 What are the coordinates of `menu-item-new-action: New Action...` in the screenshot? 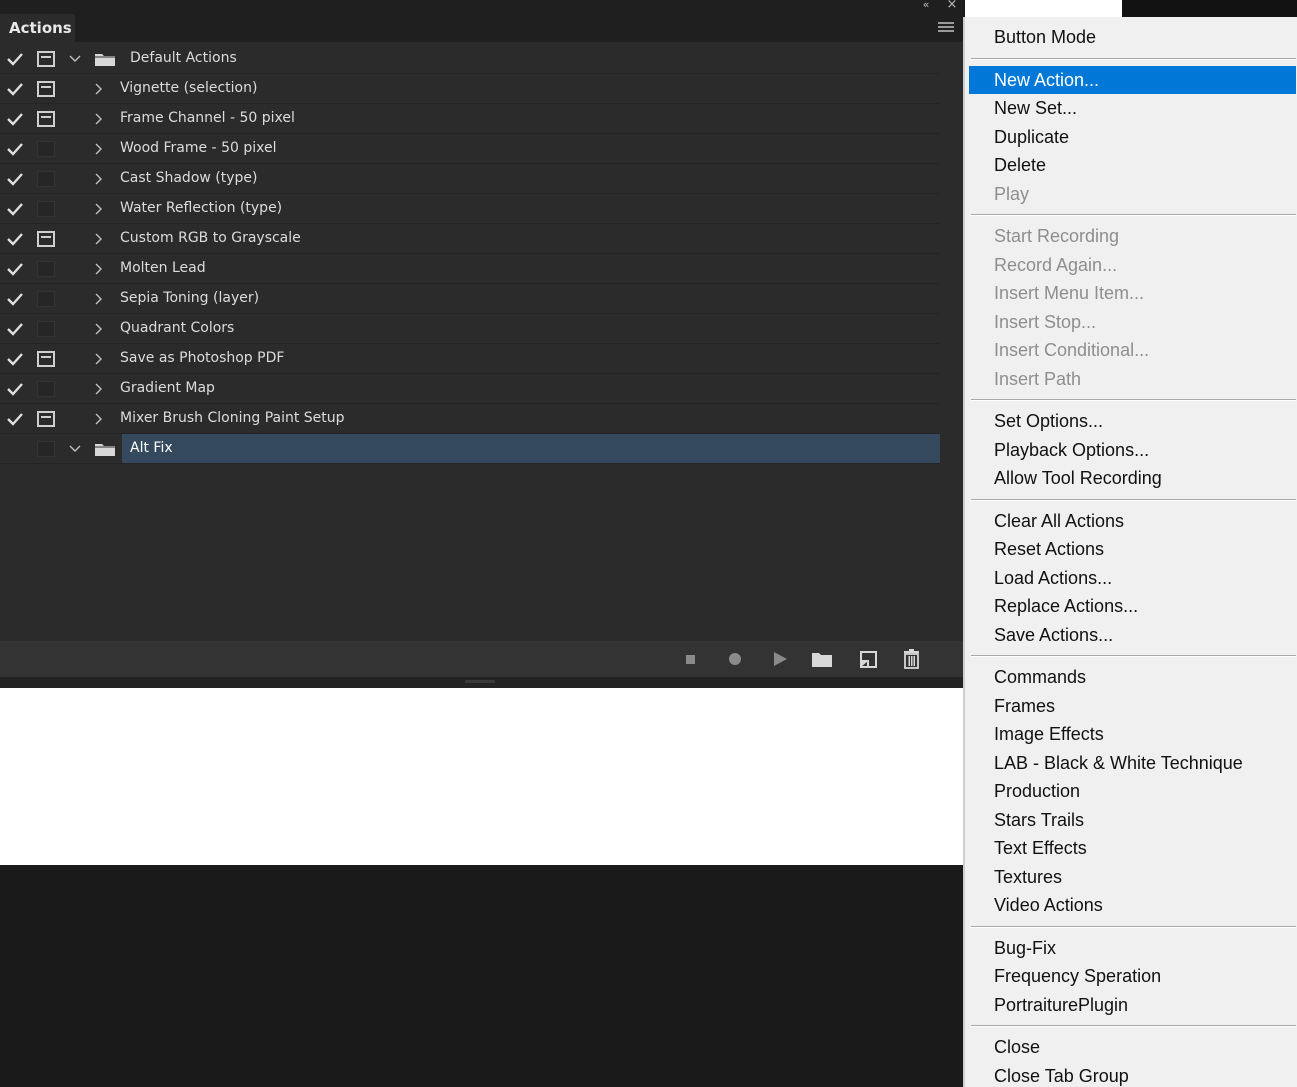 It's located at (1132, 79).